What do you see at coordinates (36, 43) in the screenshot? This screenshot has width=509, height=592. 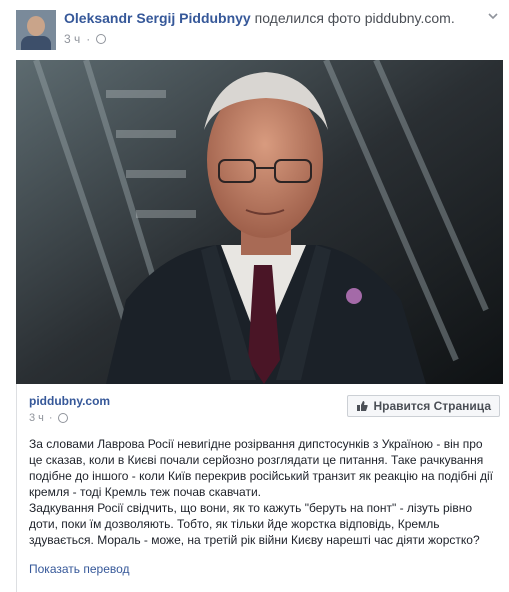 I see `avatar-shirt` at bounding box center [36, 43].